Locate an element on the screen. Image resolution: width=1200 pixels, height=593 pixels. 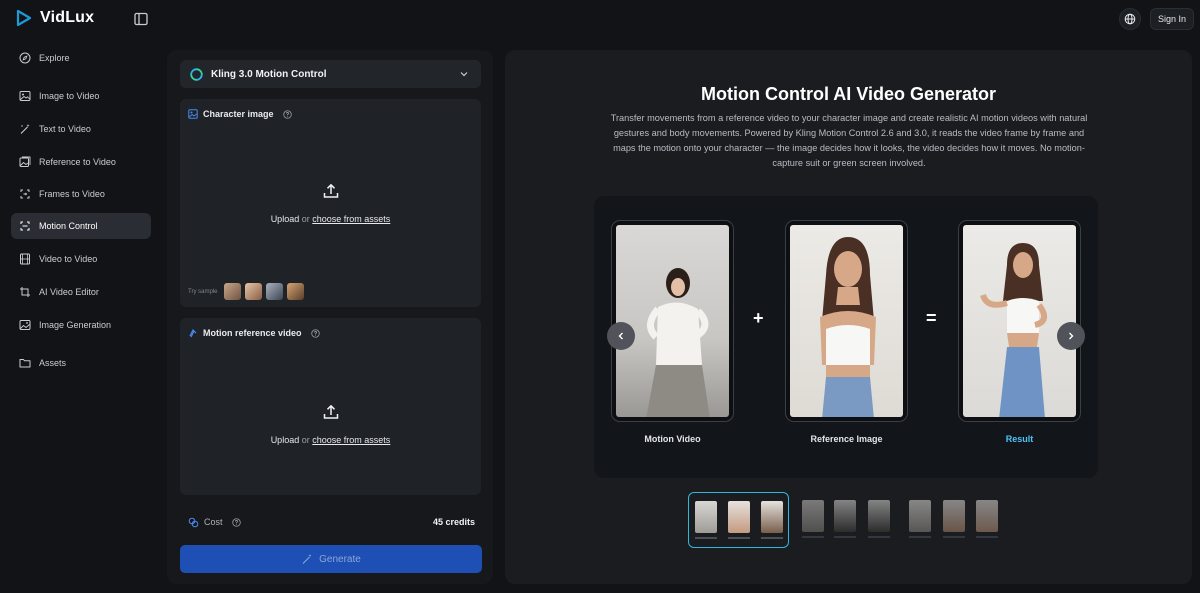
carousel-next-button is located at coordinates (1071, 336).